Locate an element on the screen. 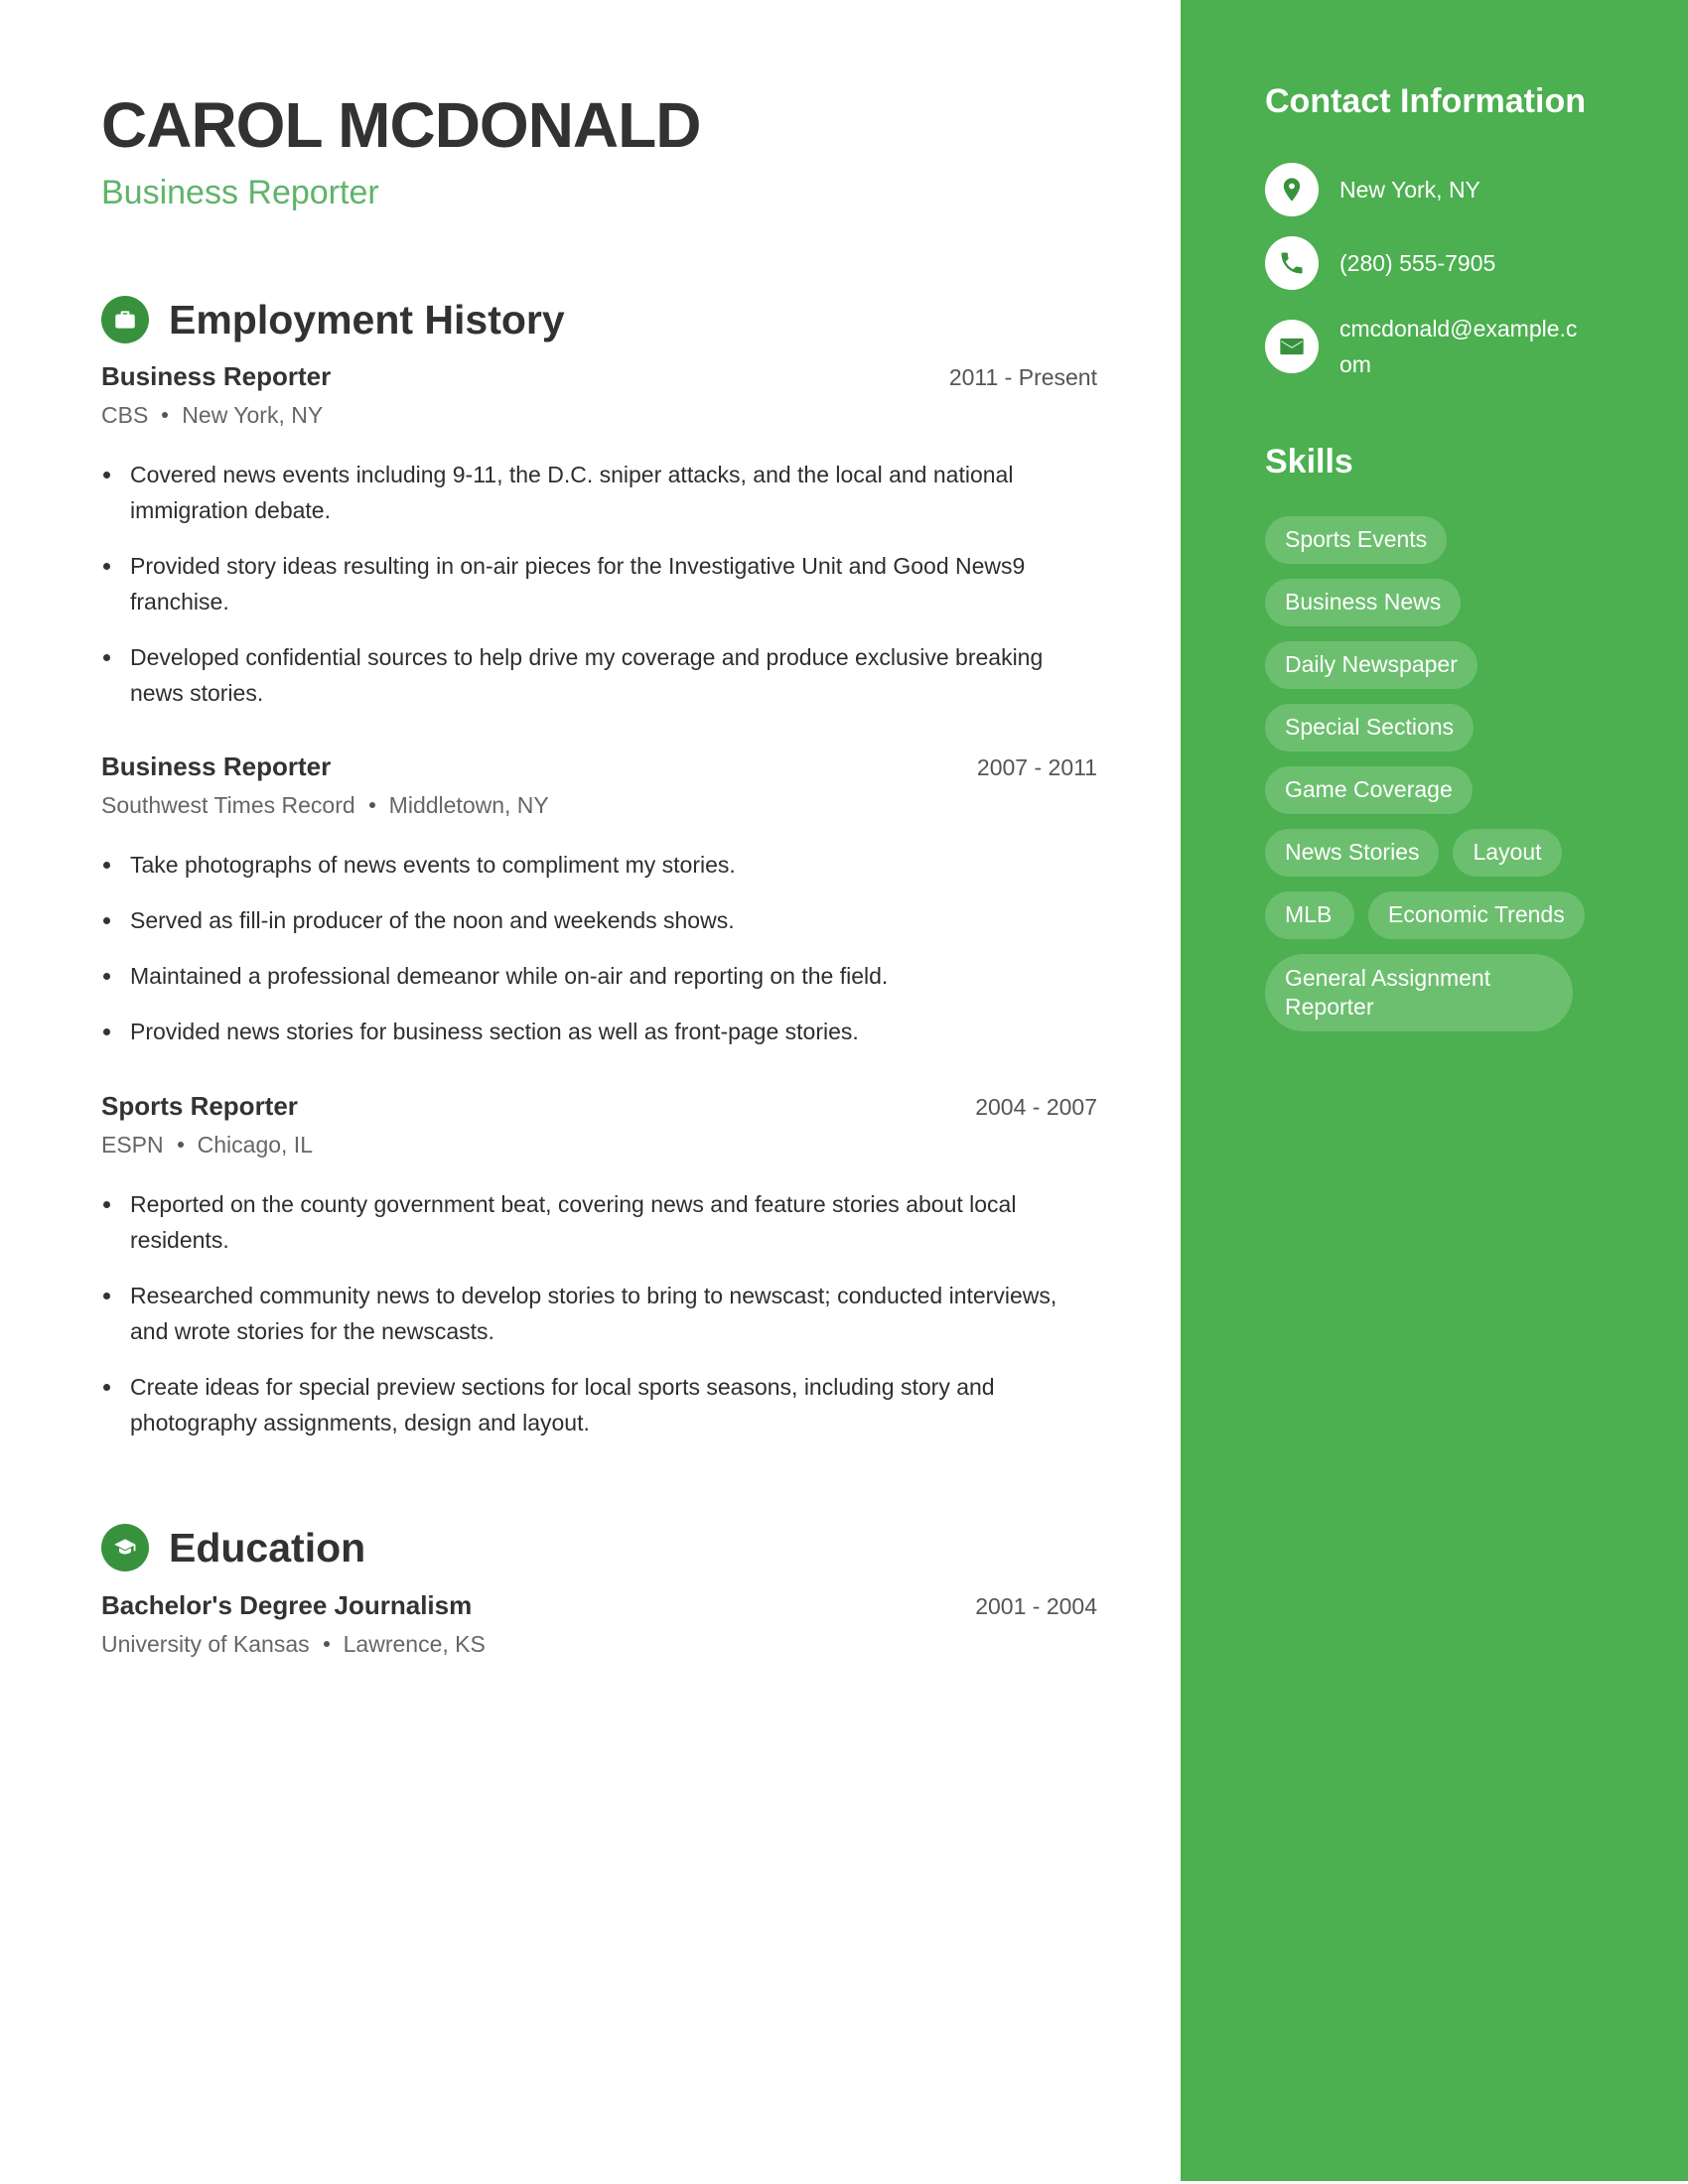 The image size is (1688, 2184). education-heading: Education is located at coordinates (267, 1547).